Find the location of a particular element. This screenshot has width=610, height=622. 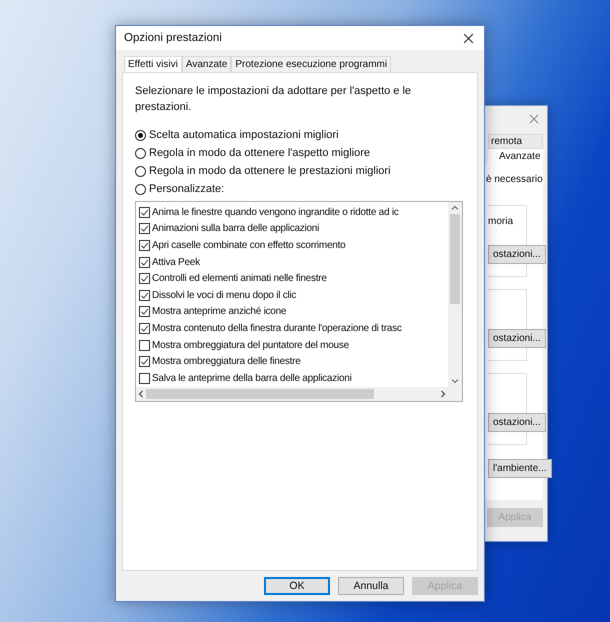

checkbox-label: Apri caselle combinate con effetto scorrimento is located at coordinates (249, 245).